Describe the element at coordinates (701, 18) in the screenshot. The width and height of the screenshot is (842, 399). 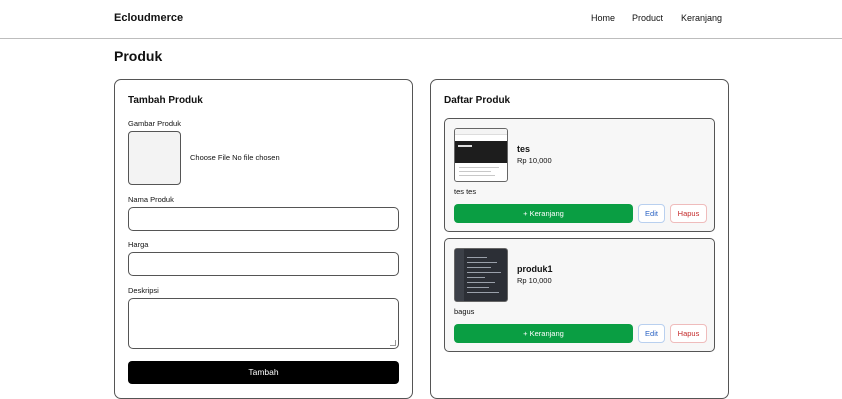
I see `nav-link-keranjang: Keranjang` at that location.